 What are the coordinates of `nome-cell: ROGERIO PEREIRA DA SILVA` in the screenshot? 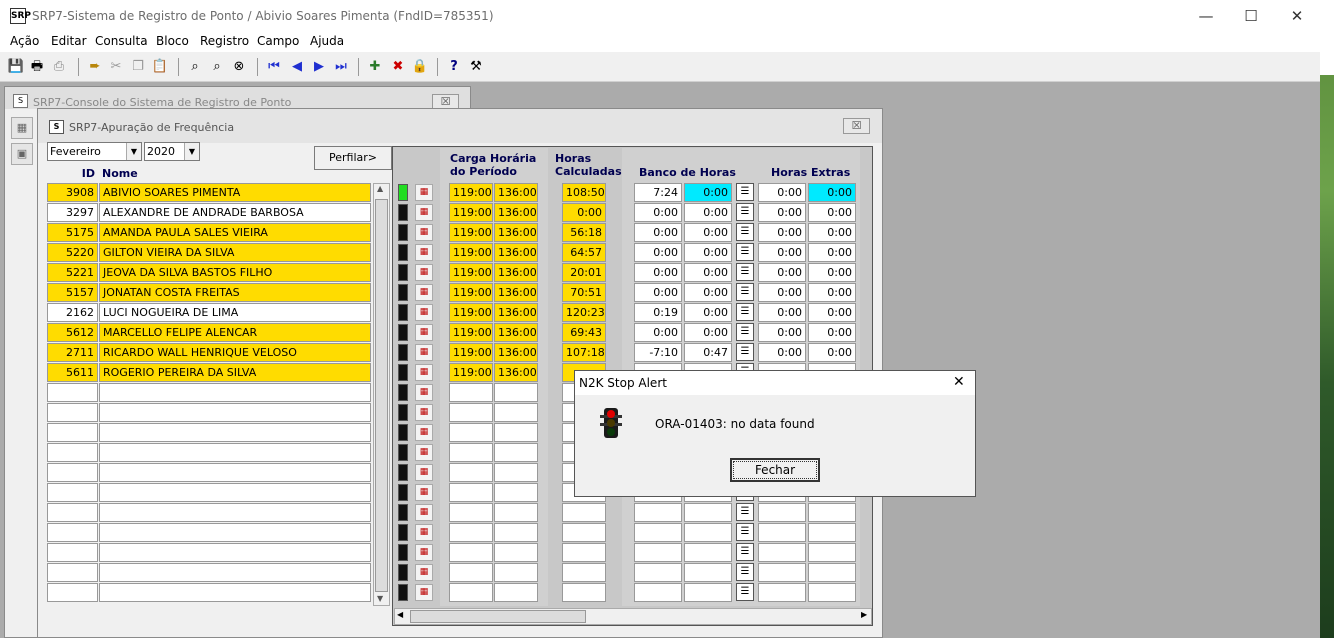 It's located at (235, 372).